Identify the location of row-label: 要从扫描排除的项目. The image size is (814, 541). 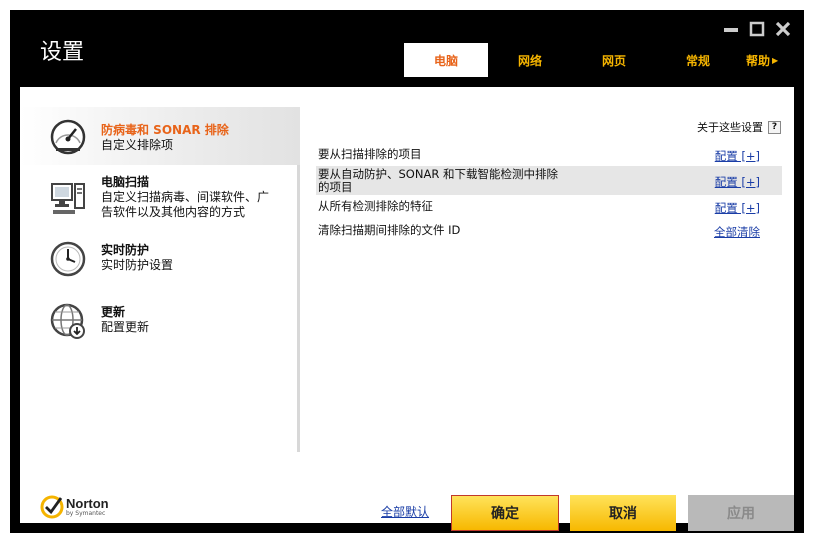
(370, 154).